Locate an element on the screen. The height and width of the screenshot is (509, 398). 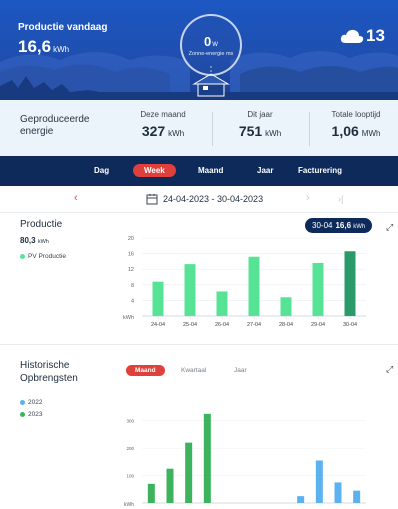
summary-year-label: Dit jaar is located at coordinates (260, 114).